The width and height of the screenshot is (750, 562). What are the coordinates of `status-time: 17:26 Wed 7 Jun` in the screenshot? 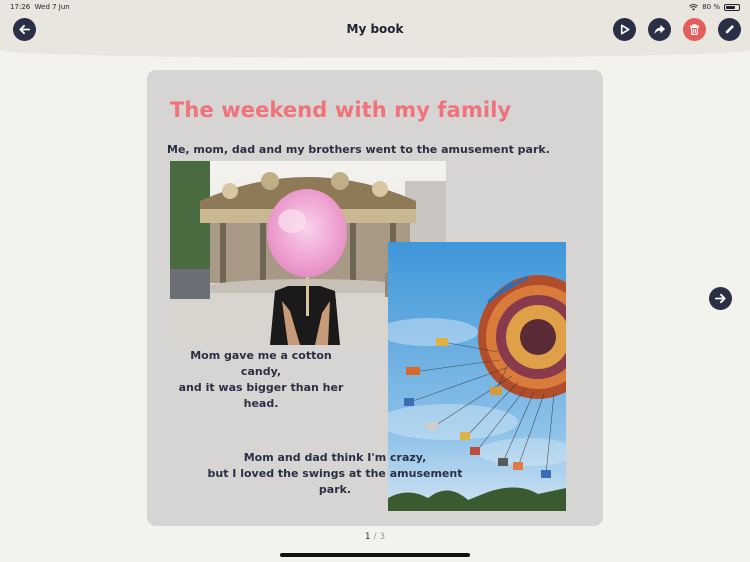 It's located at (40, 7).